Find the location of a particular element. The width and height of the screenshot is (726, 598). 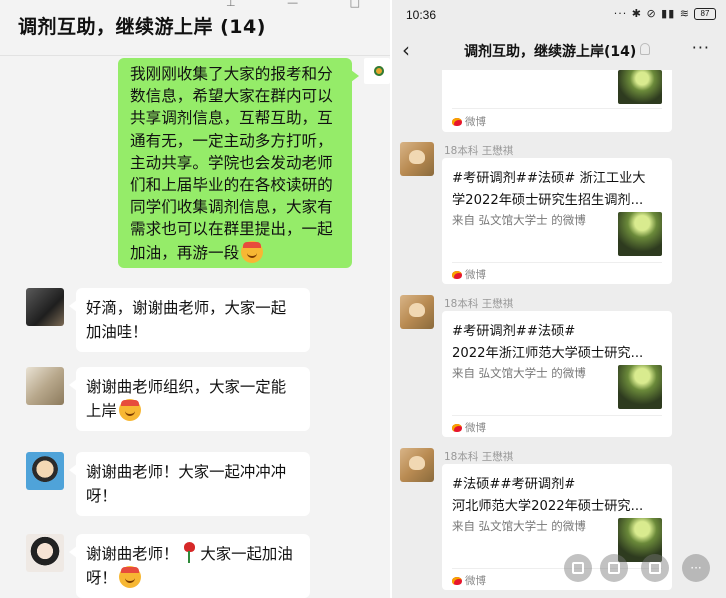

download-icon is located at coordinates (614, 568).